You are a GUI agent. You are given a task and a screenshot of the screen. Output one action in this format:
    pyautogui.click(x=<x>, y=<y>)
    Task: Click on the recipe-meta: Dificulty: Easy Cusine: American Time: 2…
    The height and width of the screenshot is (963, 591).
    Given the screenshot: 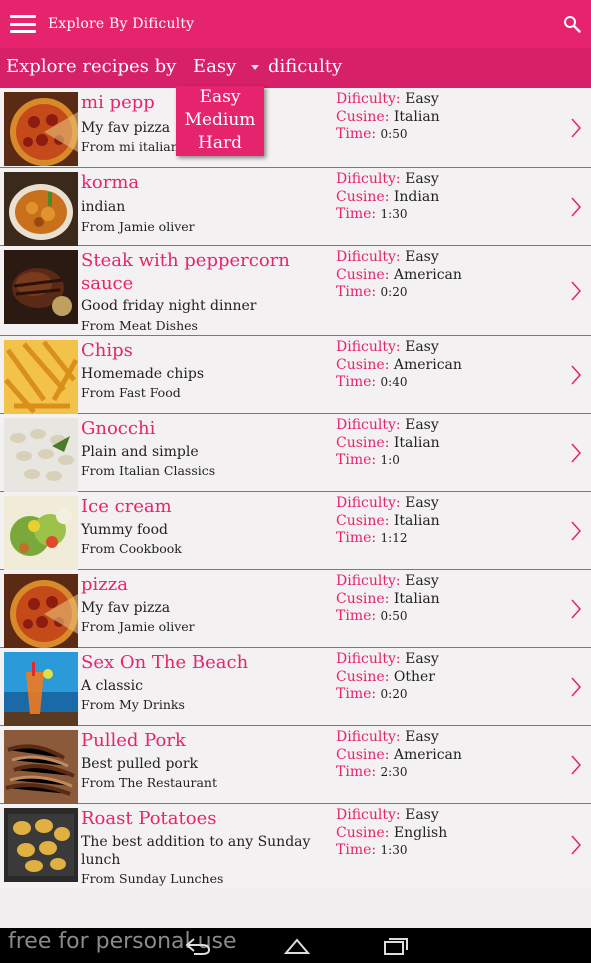 What is the action you would take?
    pyautogui.click(x=399, y=755)
    